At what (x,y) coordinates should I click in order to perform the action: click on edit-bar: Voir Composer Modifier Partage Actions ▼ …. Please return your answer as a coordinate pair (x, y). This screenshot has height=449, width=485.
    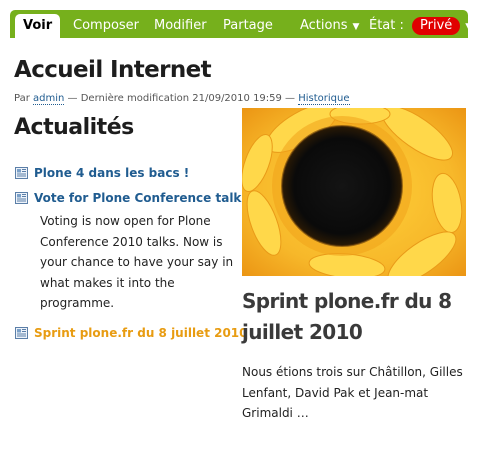
    Looking at the image, I should click on (241, 25).